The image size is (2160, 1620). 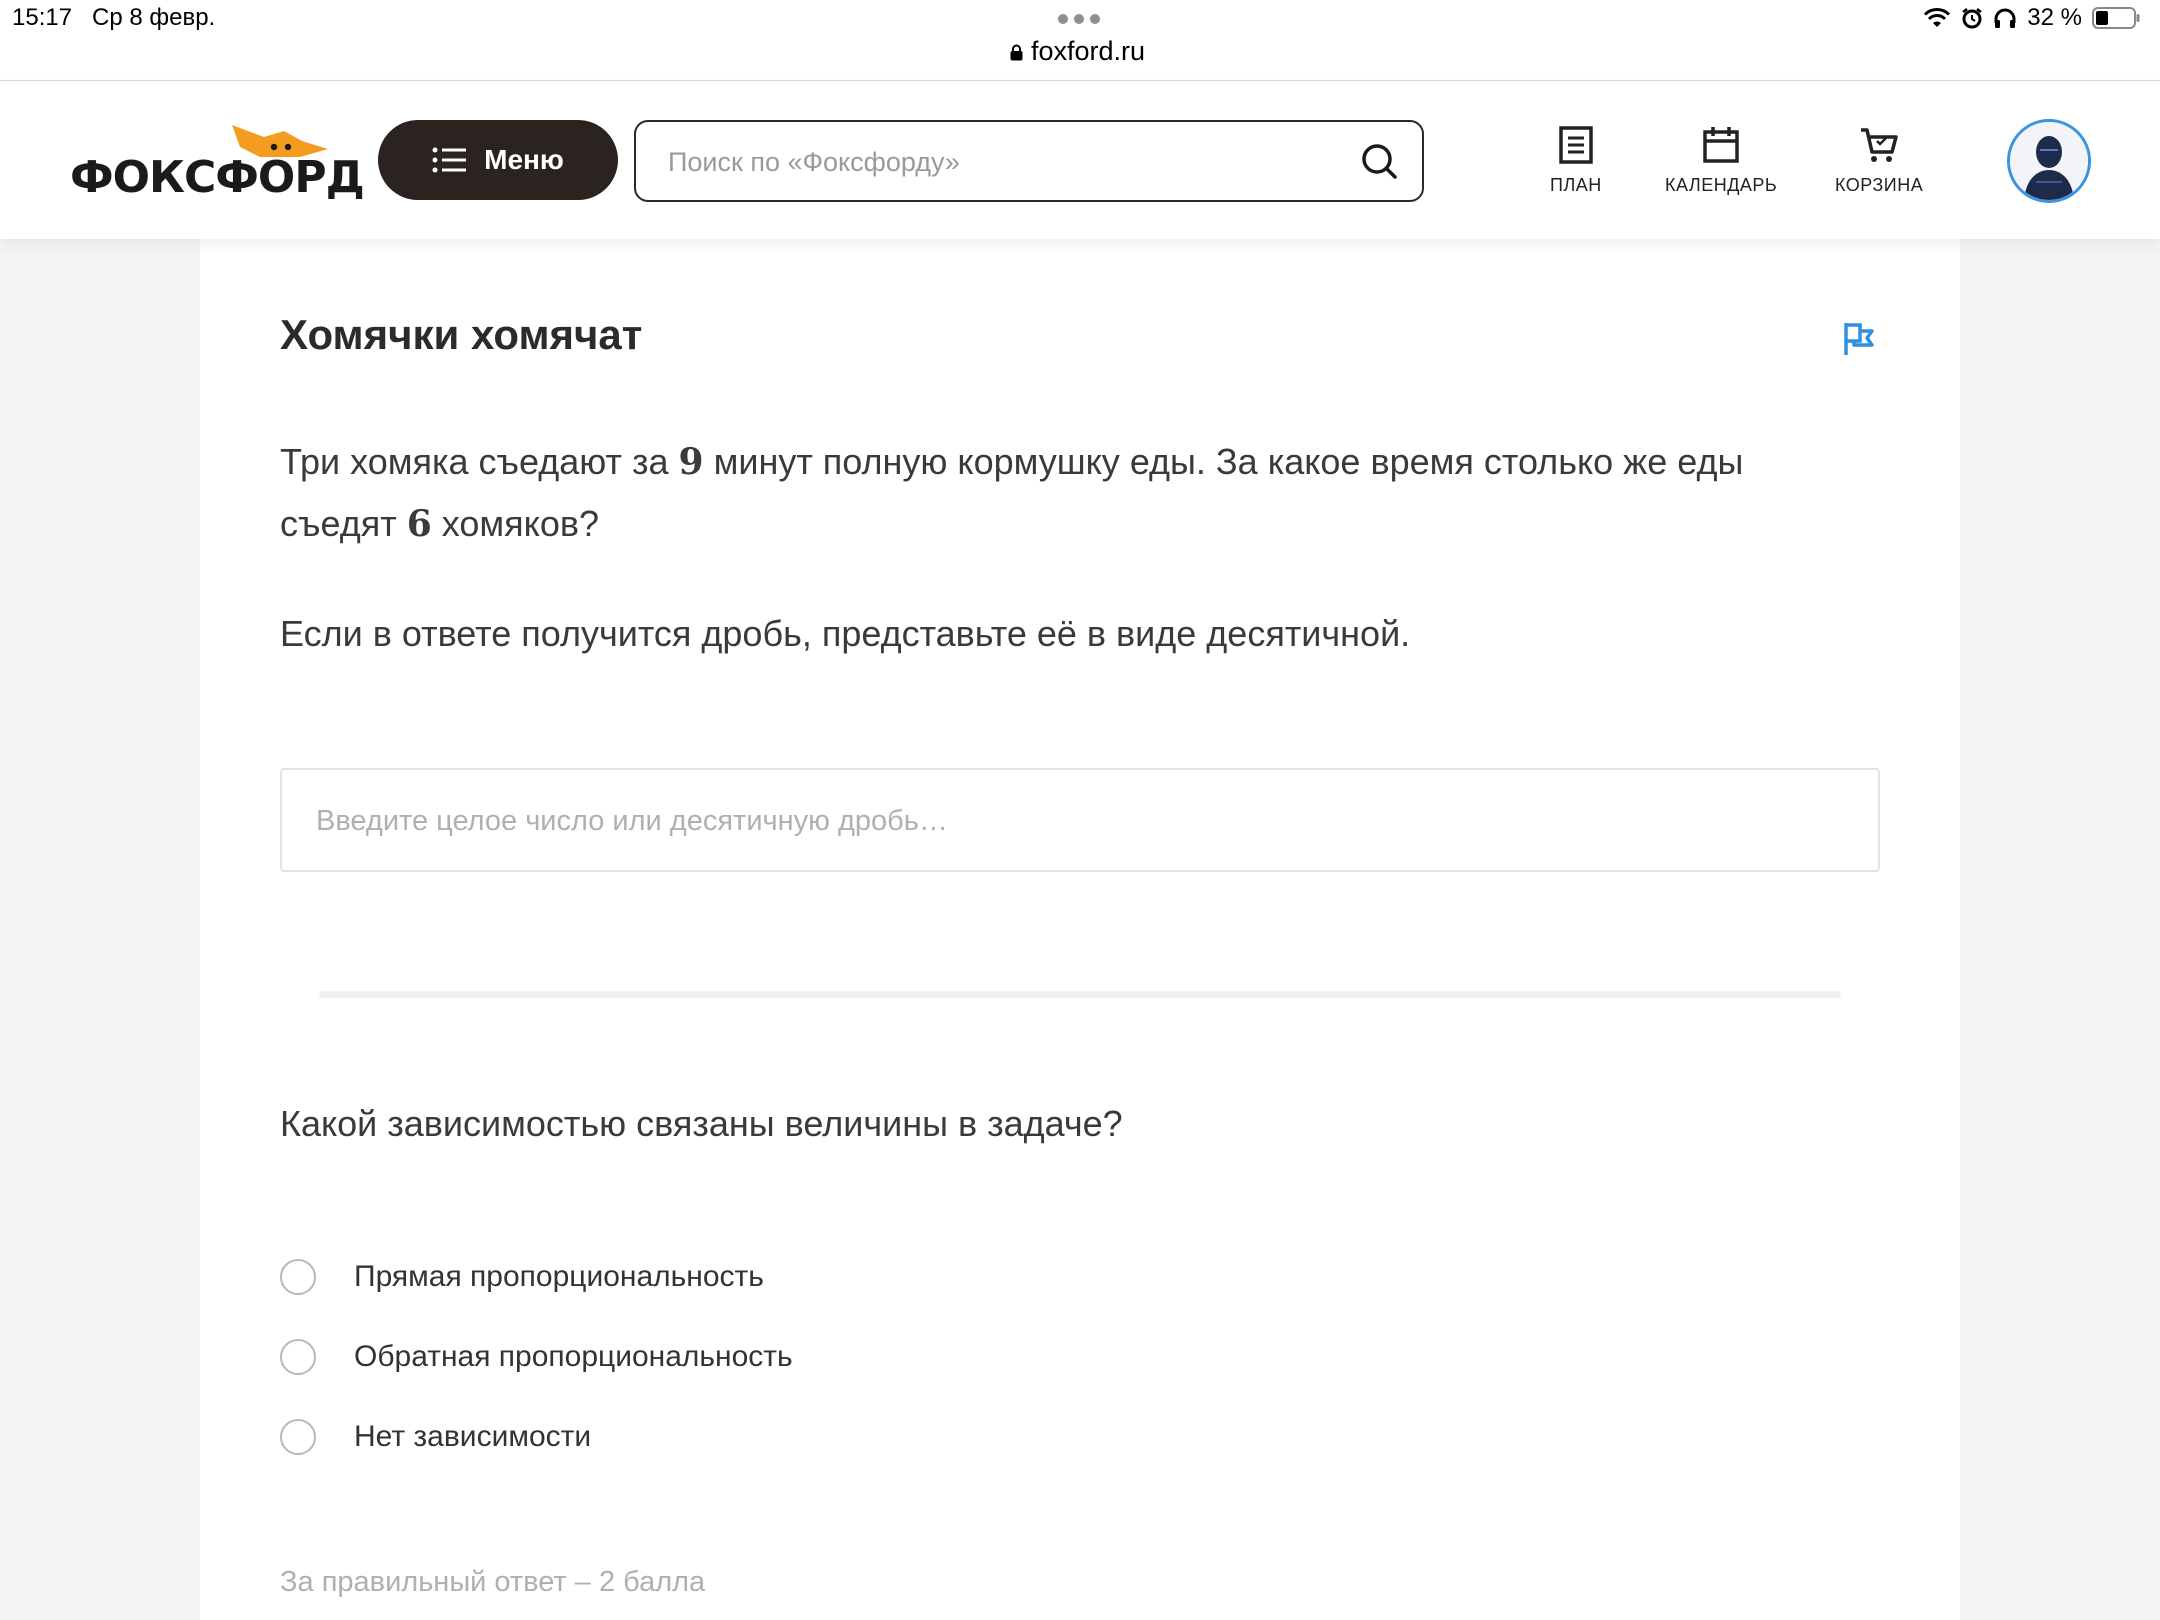 I want to click on menu-button: Меню, so click(x=498, y=160).